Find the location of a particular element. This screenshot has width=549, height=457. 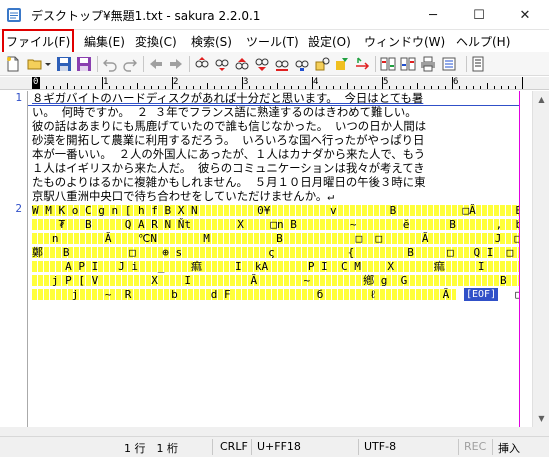

ruler-label: 3 is located at coordinates (246, 82).